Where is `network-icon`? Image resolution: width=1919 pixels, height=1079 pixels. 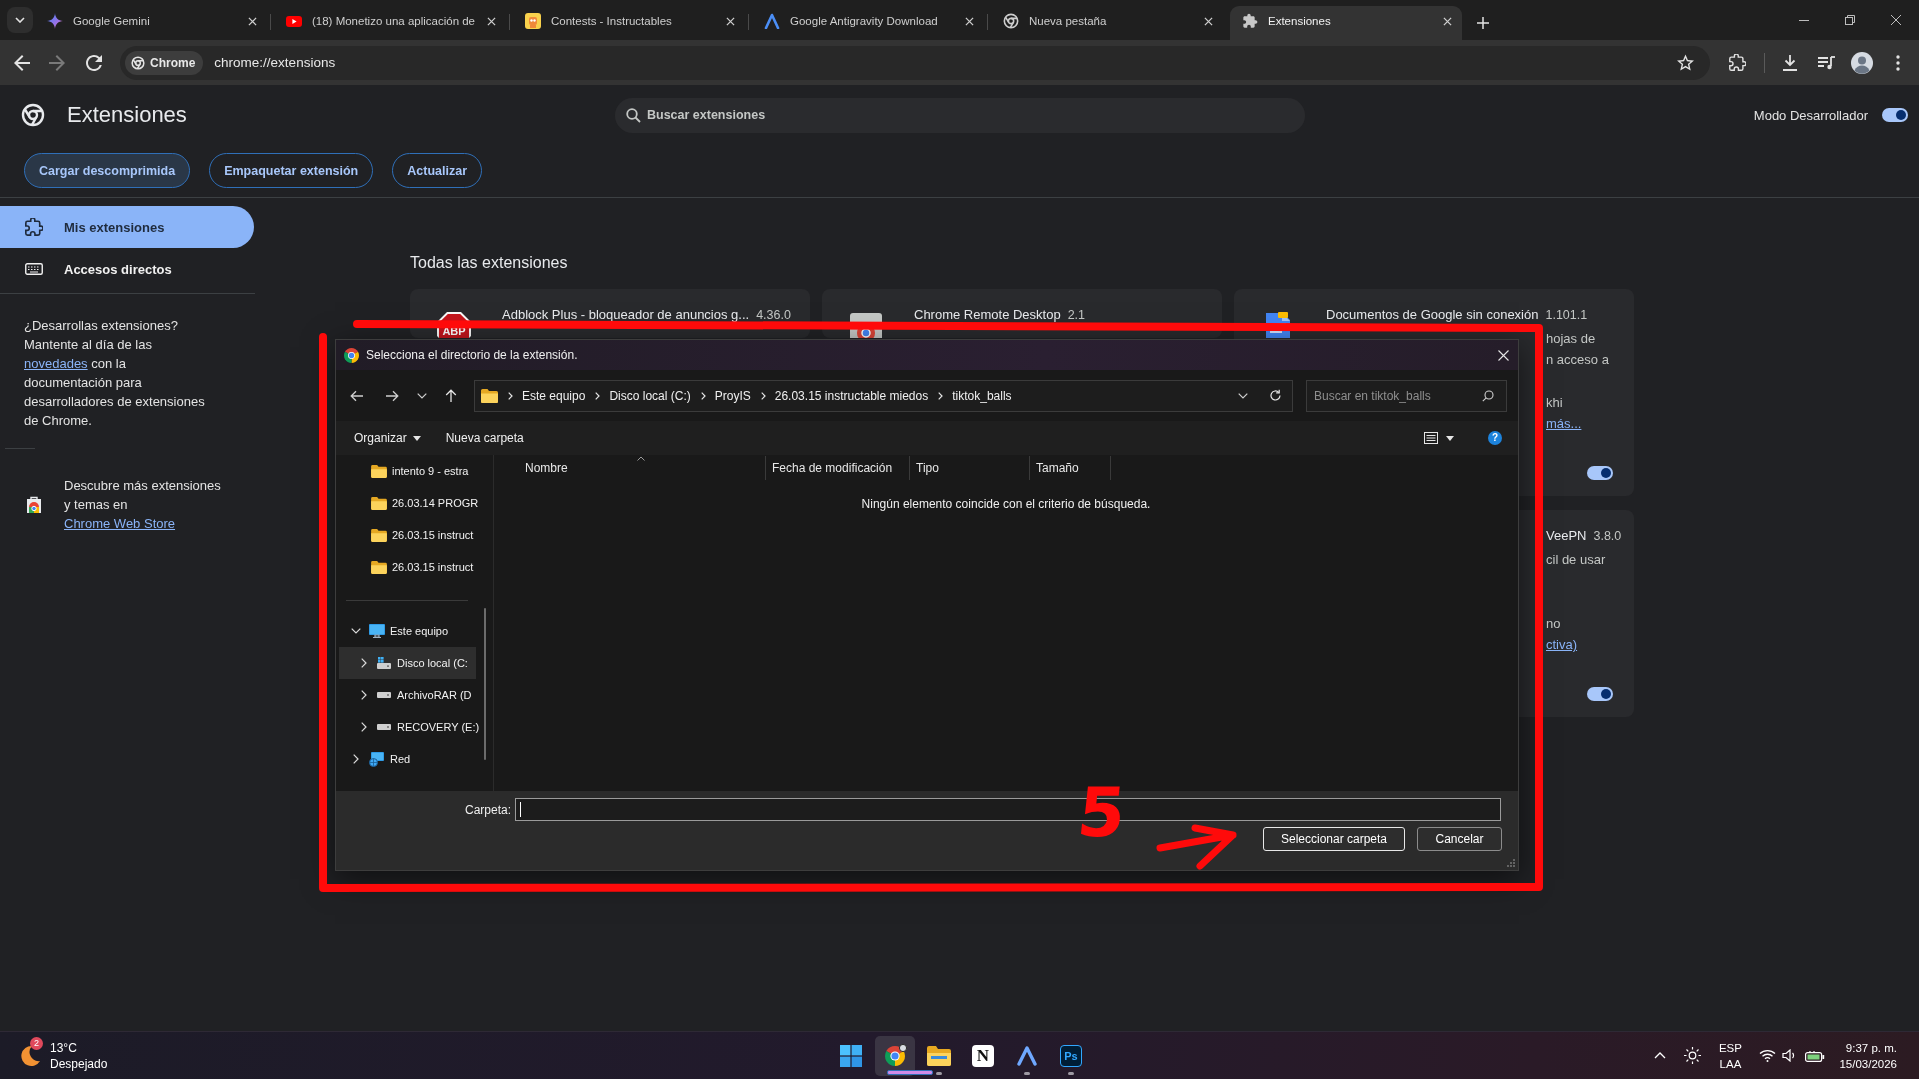 network-icon is located at coordinates (377, 759).